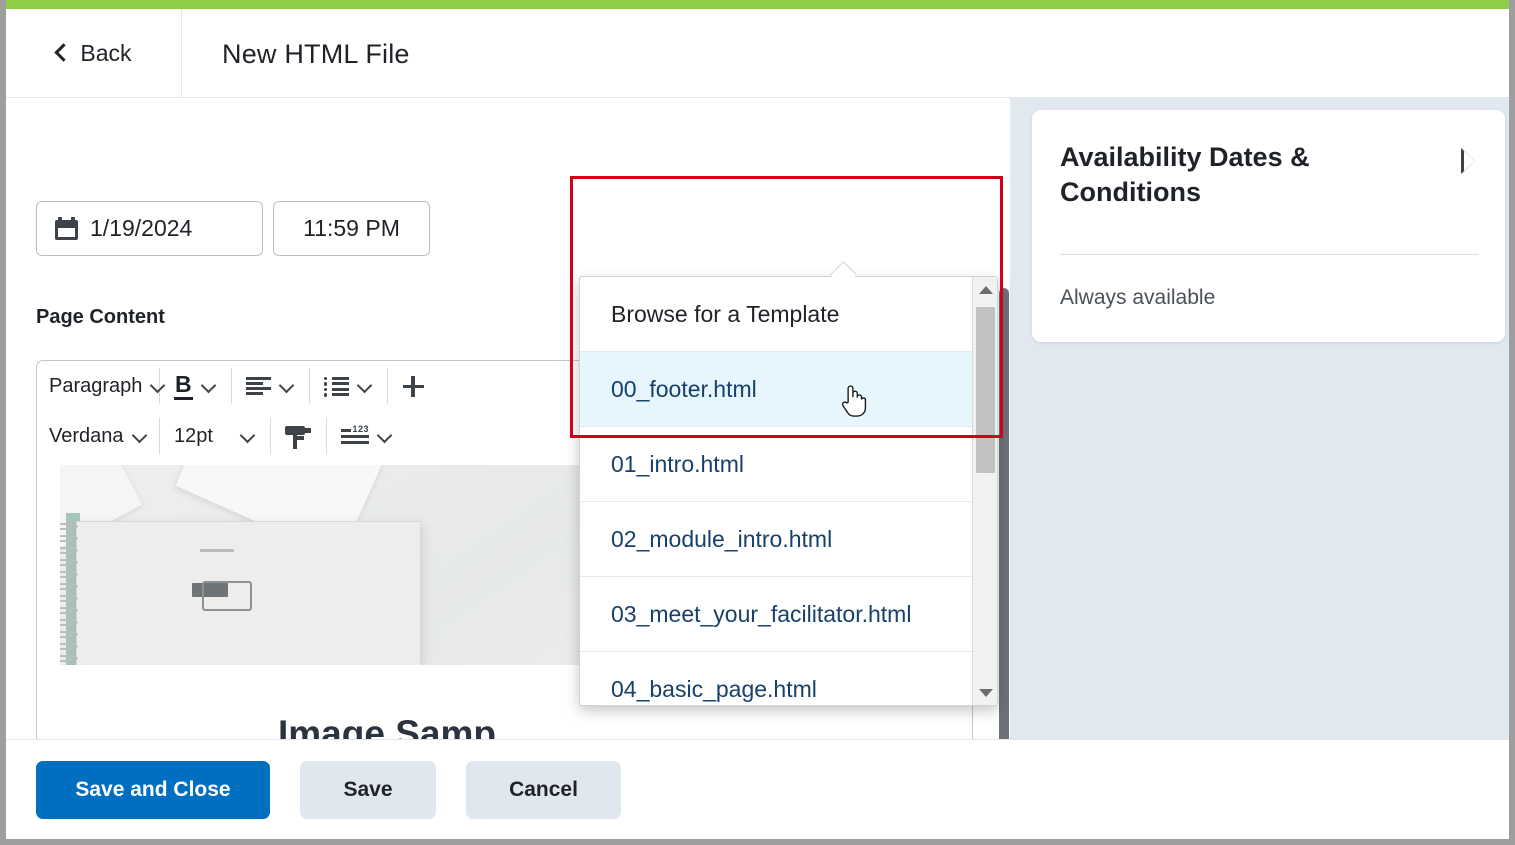 The width and height of the screenshot is (1515, 845). What do you see at coordinates (106, 52) in the screenshot?
I see `back-button-label: Back` at bounding box center [106, 52].